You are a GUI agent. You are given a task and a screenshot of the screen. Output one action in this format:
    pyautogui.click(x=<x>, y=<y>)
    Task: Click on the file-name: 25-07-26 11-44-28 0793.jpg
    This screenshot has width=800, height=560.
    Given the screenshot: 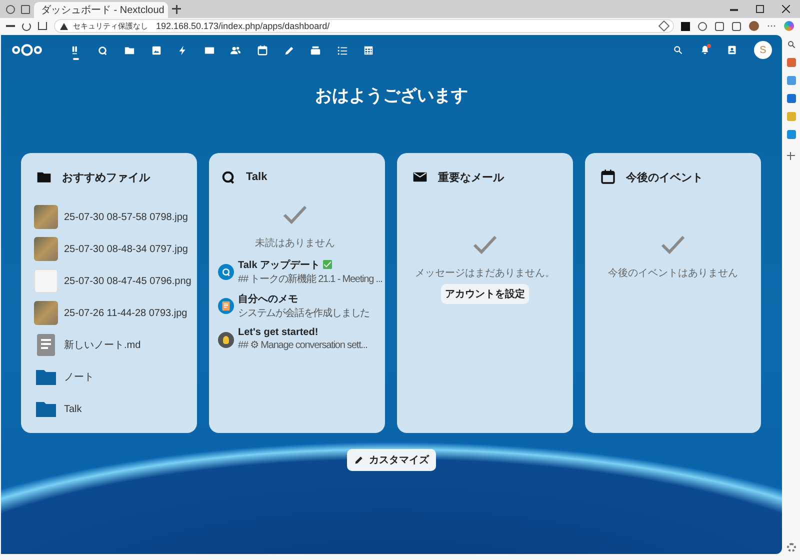 What is the action you would take?
    pyautogui.click(x=126, y=313)
    